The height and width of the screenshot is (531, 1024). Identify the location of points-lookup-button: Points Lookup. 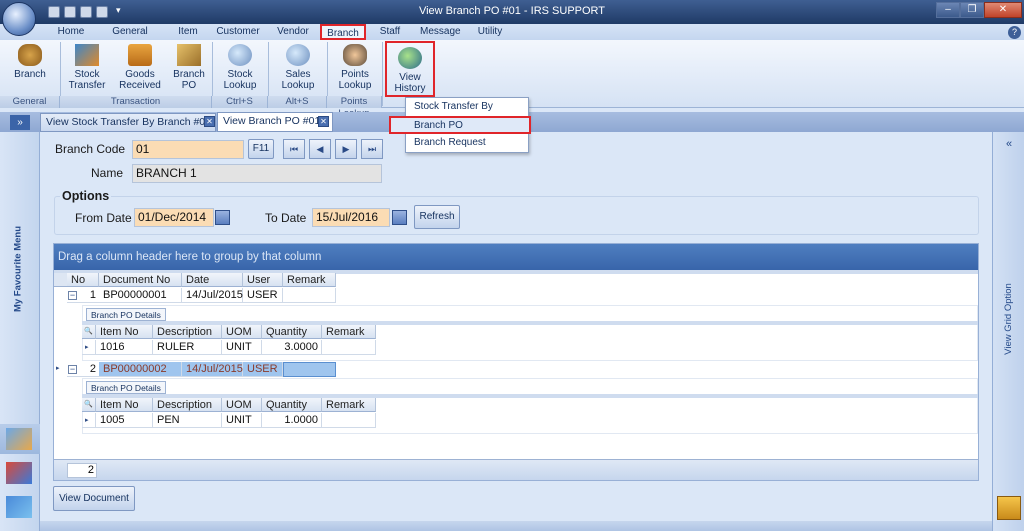
(355, 68).